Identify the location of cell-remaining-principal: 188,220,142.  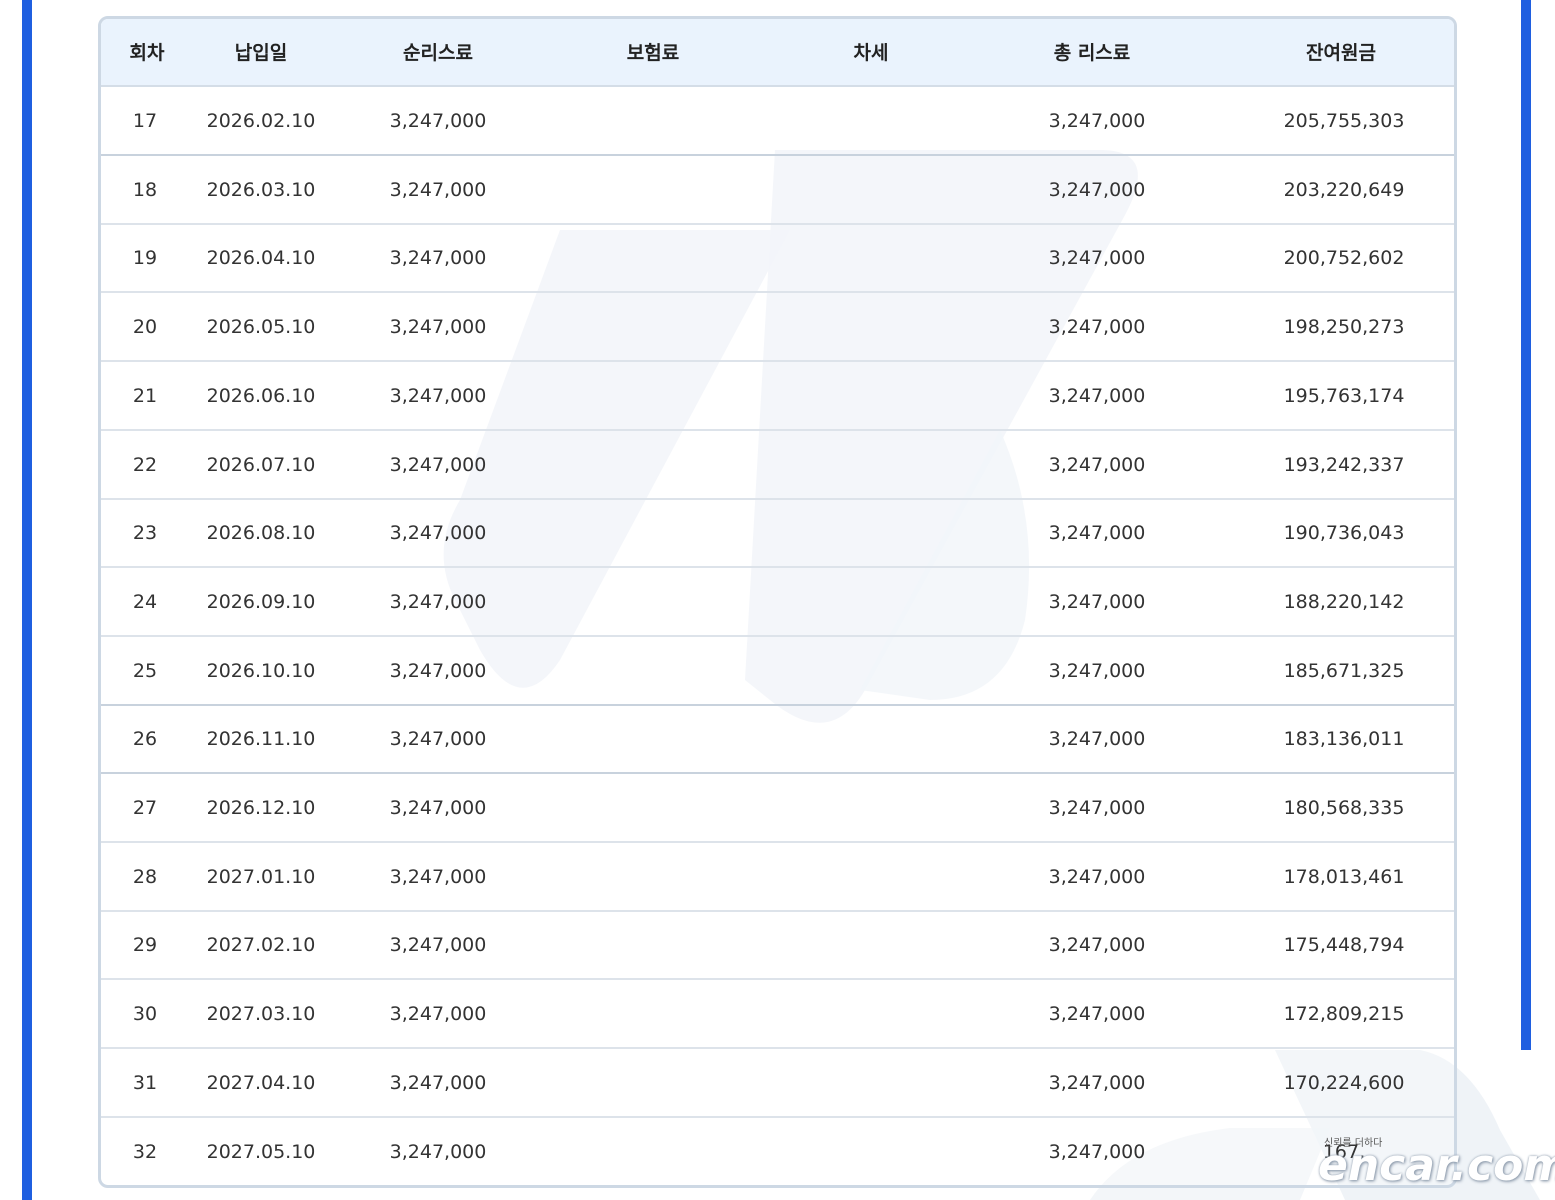
(1344, 601).